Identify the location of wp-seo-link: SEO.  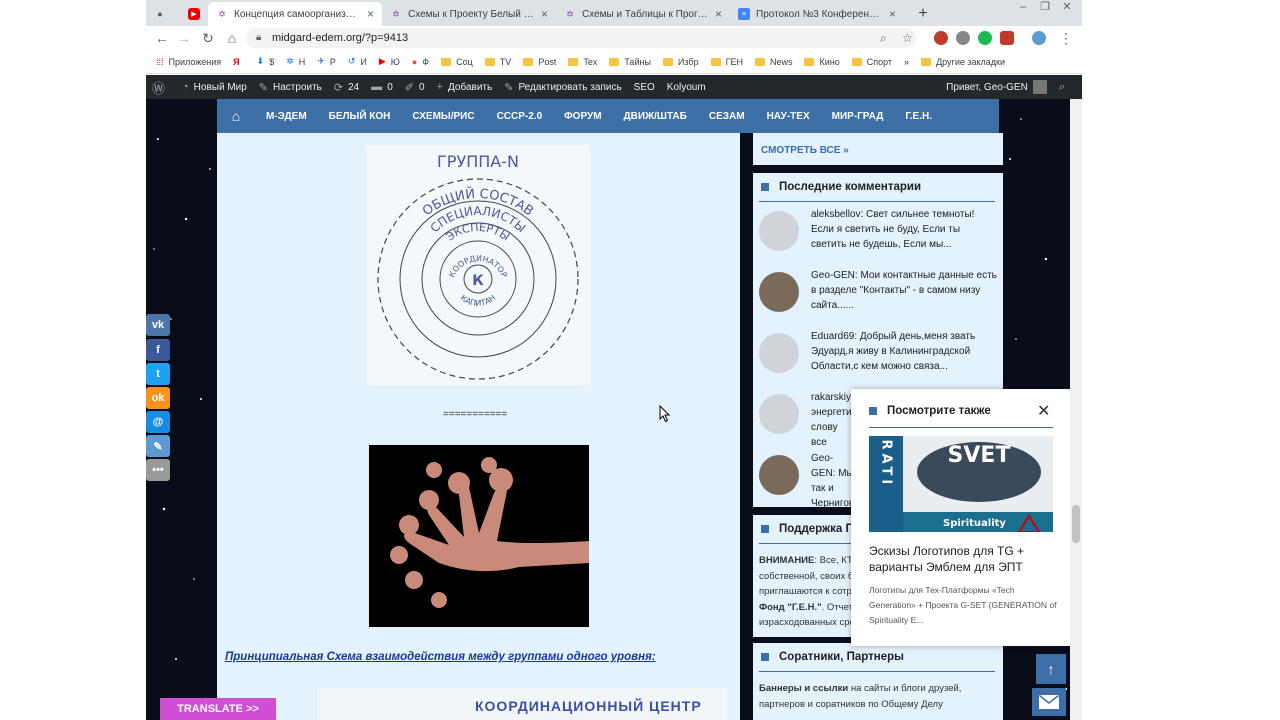
(644, 87).